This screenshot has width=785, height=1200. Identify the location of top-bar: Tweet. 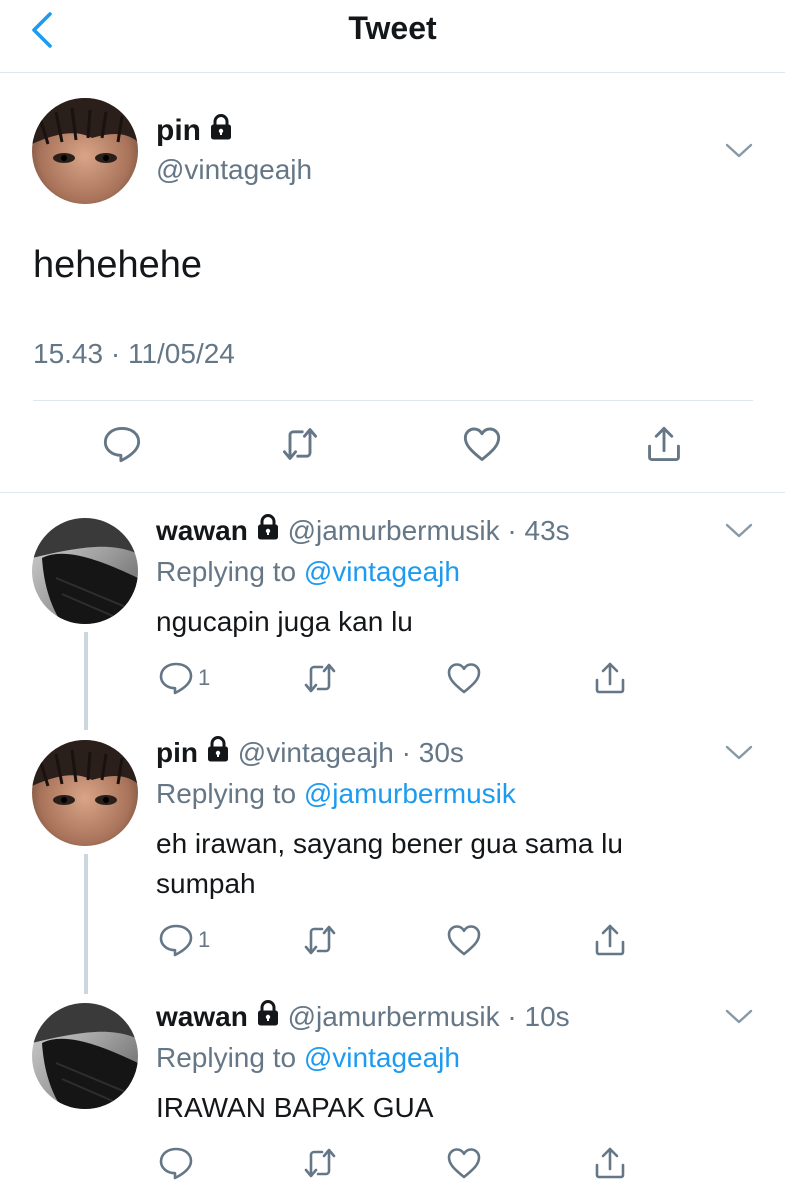
(392, 36).